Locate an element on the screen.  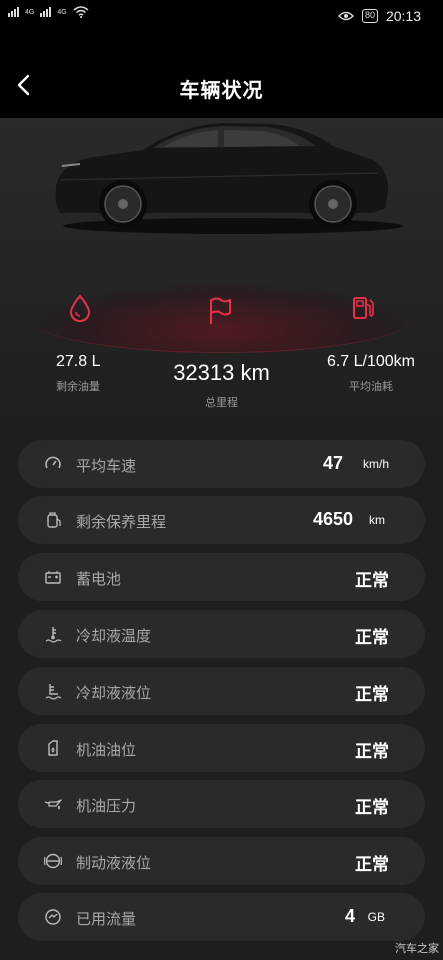
brake-fluid-icon is located at coordinates (53, 861).